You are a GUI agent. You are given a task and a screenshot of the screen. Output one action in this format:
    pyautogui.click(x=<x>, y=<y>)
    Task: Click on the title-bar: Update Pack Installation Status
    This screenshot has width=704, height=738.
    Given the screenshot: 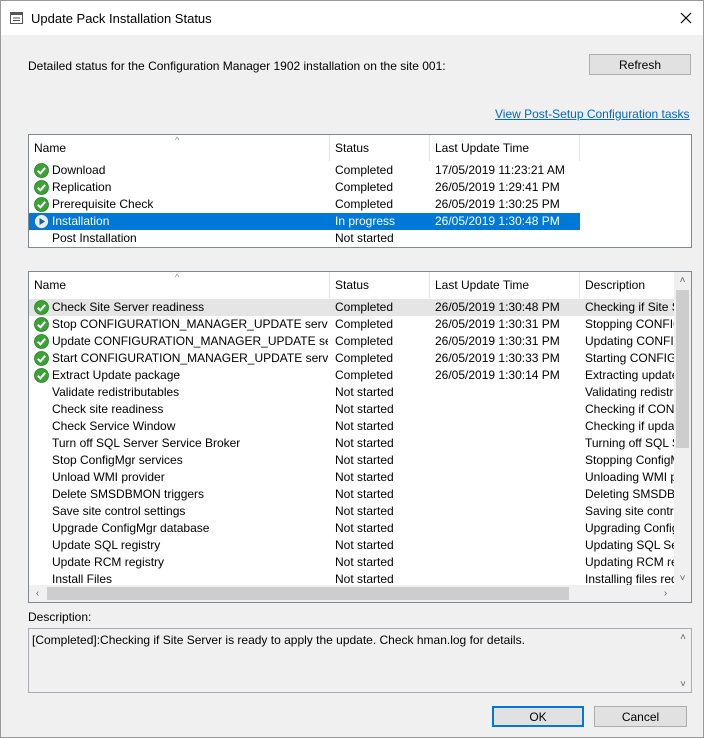 What is the action you would take?
    pyautogui.click(x=352, y=18)
    